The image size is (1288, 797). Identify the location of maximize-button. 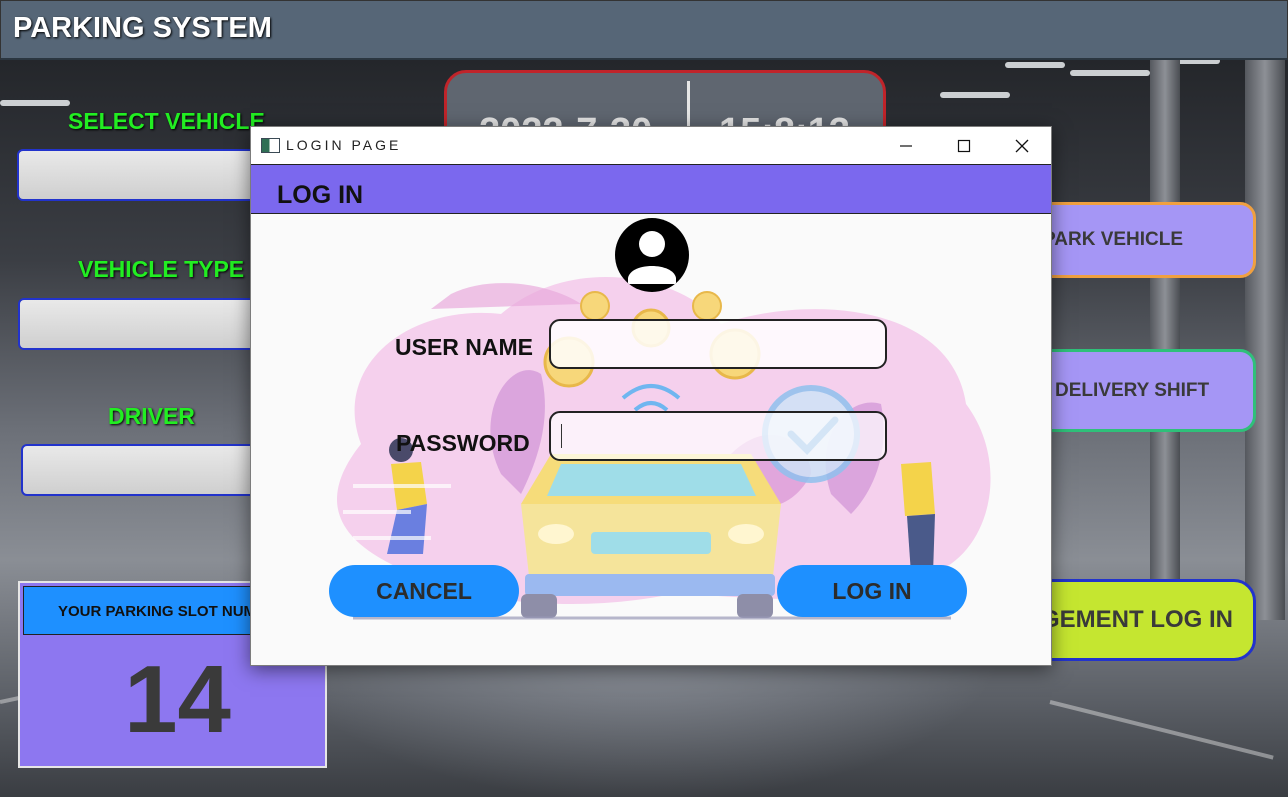
(964, 145).